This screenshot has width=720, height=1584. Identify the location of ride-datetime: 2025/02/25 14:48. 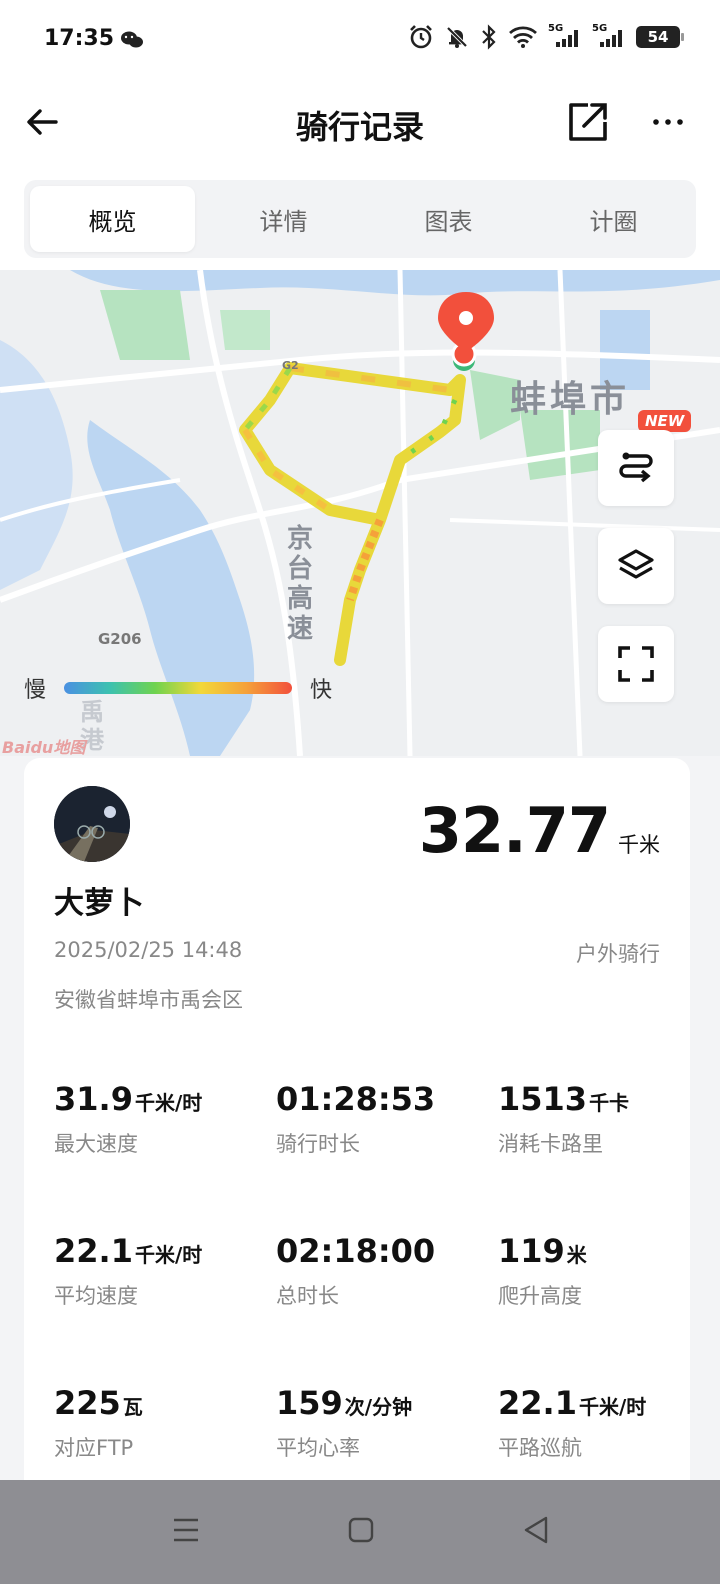
(148, 950).